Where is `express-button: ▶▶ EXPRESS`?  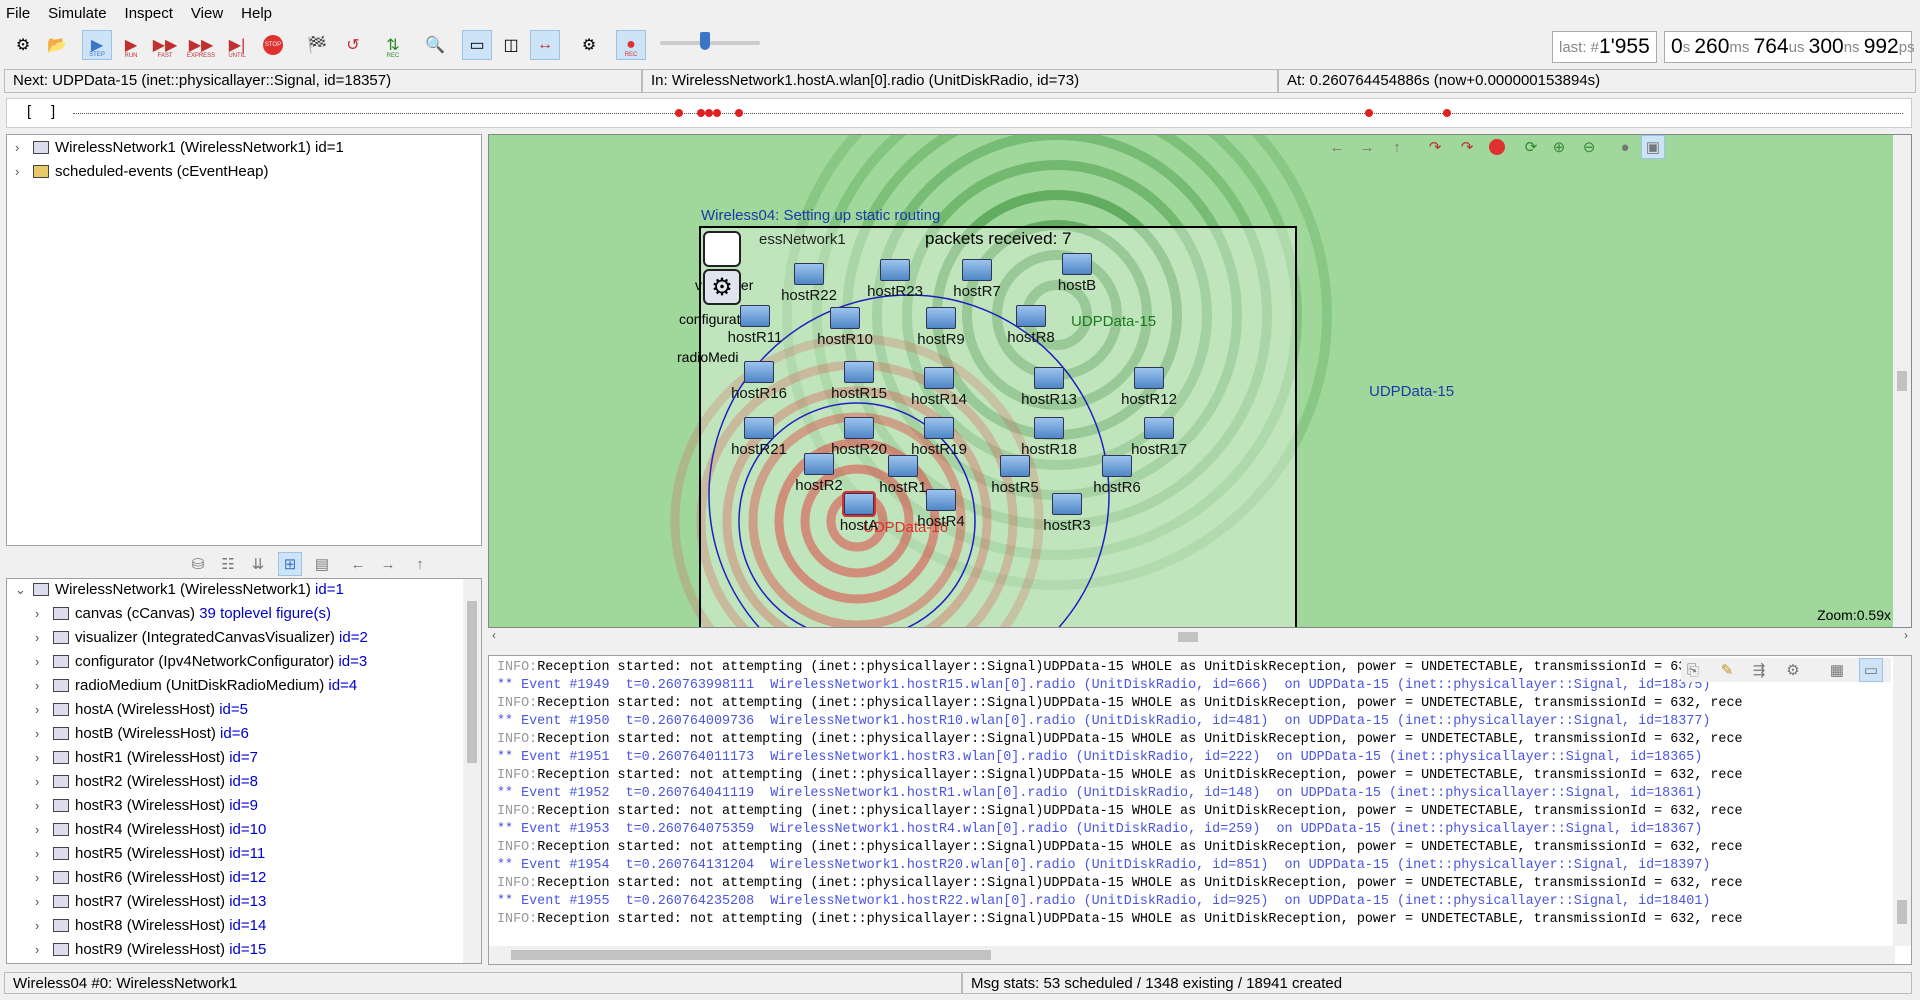
express-button: ▶▶ EXPRESS is located at coordinates (201, 45).